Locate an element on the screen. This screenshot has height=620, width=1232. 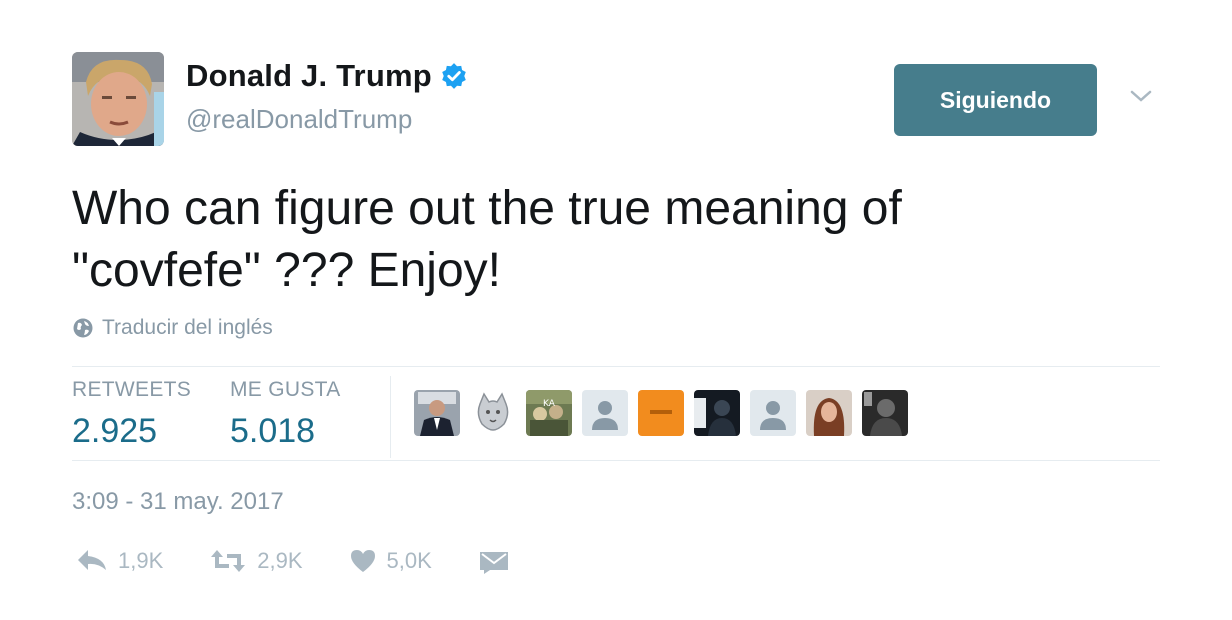
stats-separator is located at coordinates (390, 417).